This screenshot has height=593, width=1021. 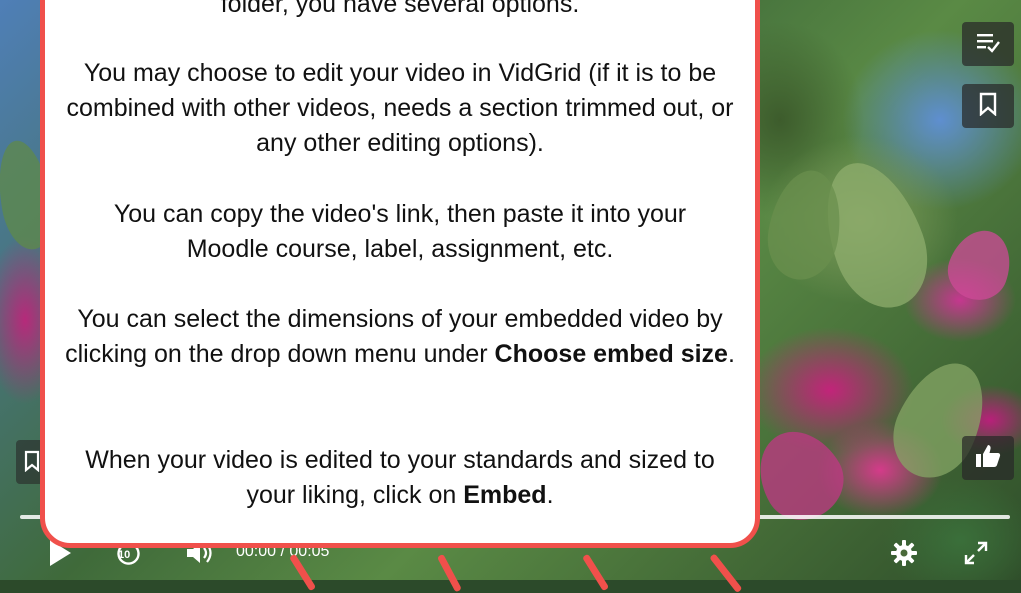 What do you see at coordinates (505, 495) in the screenshot?
I see `callout-embed-bold: Embed` at bounding box center [505, 495].